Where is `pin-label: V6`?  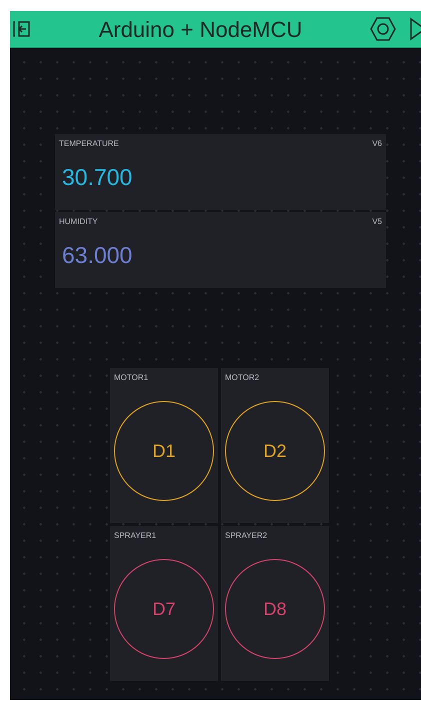
pin-label: V6 is located at coordinates (377, 144).